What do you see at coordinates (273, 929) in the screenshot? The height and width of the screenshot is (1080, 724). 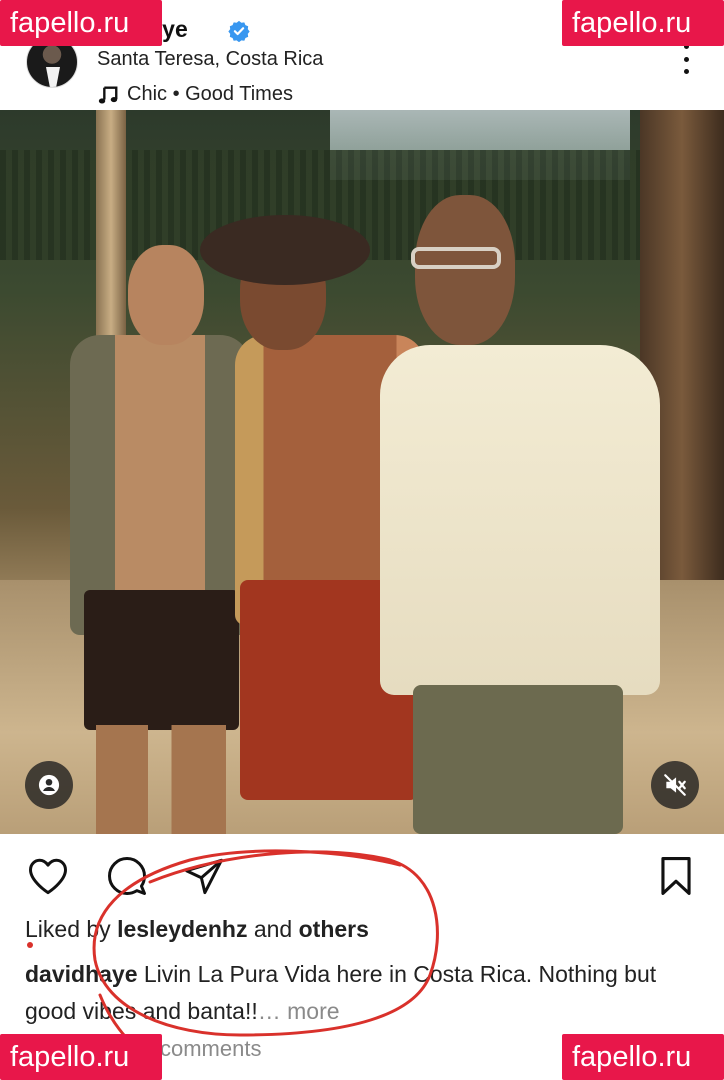 I see `likes-mid: and` at bounding box center [273, 929].